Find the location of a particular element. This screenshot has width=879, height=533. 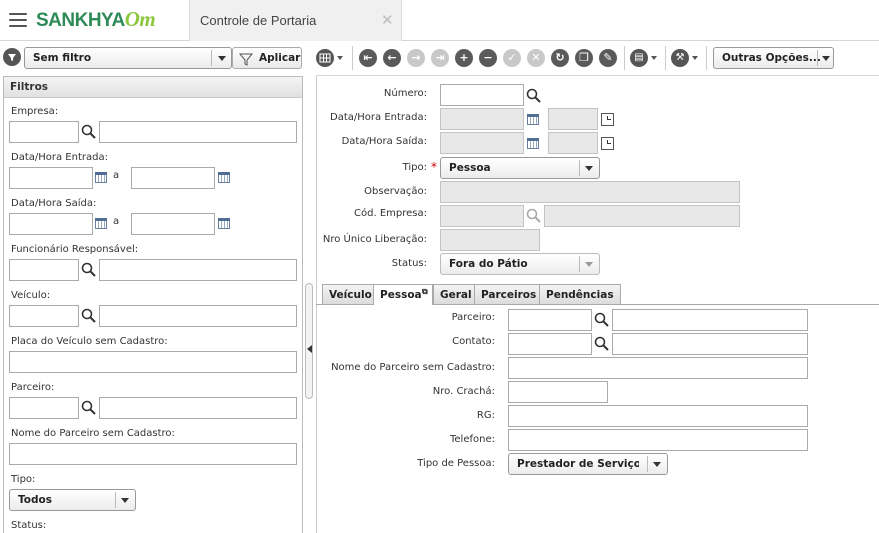

veiculo-label: Veículo: is located at coordinates (31, 295).